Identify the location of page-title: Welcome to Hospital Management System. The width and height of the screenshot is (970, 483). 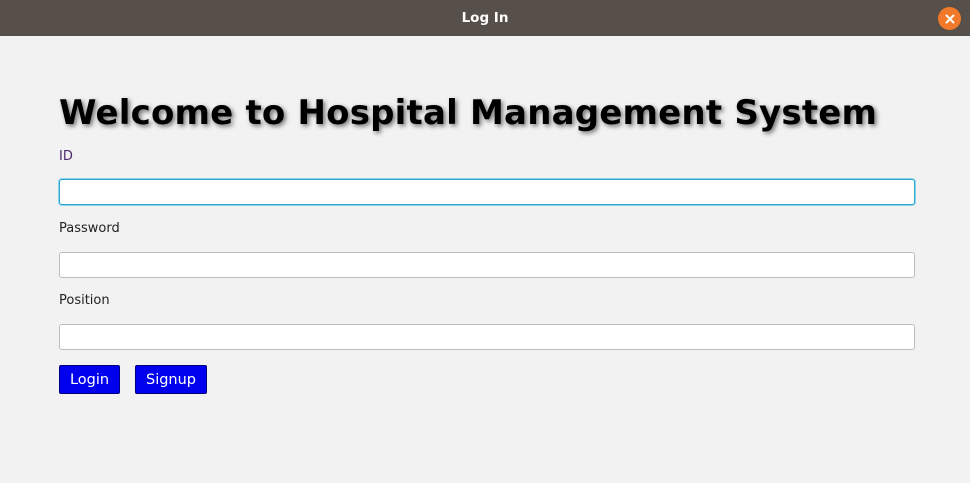
(468, 113).